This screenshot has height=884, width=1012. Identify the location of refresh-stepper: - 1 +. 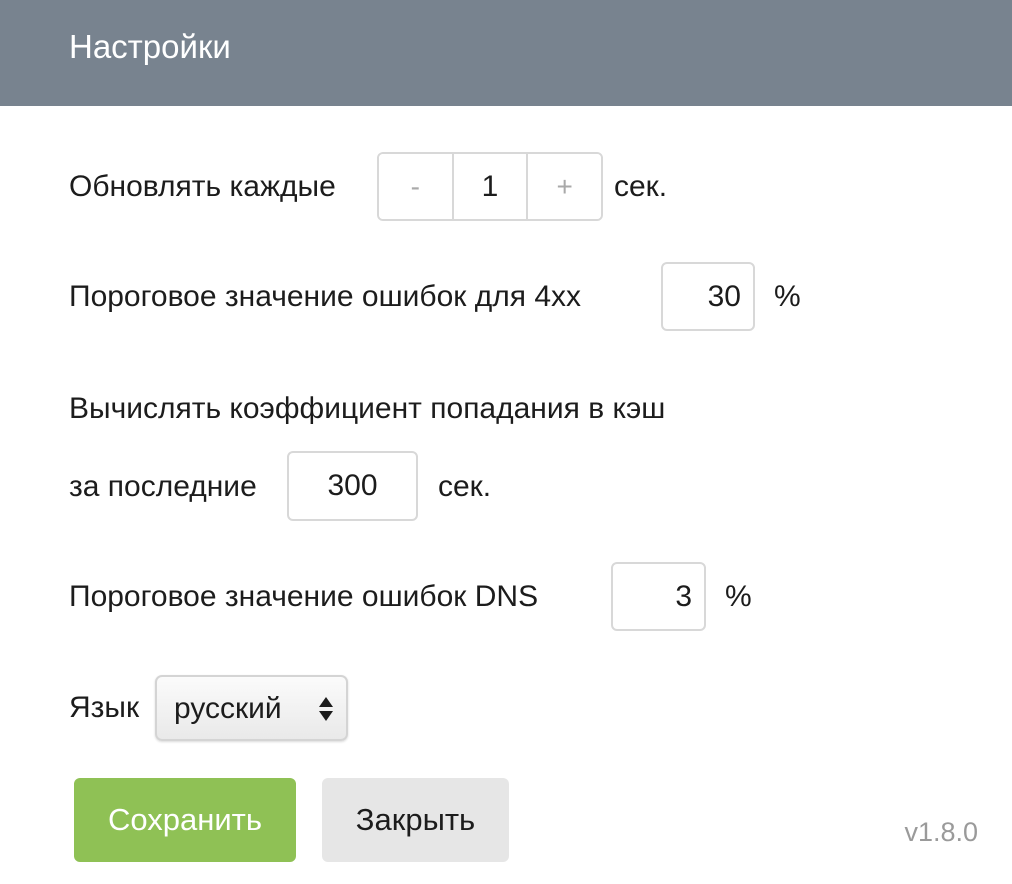
(490, 186).